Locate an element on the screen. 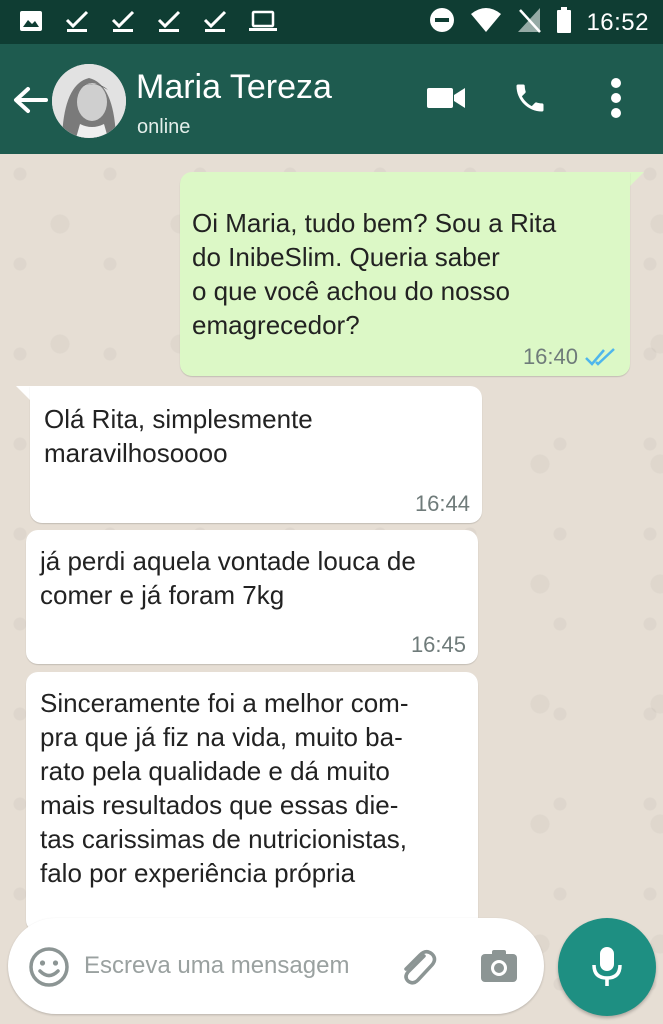 The width and height of the screenshot is (663, 1024). back-arrow-icon is located at coordinates (31, 100).